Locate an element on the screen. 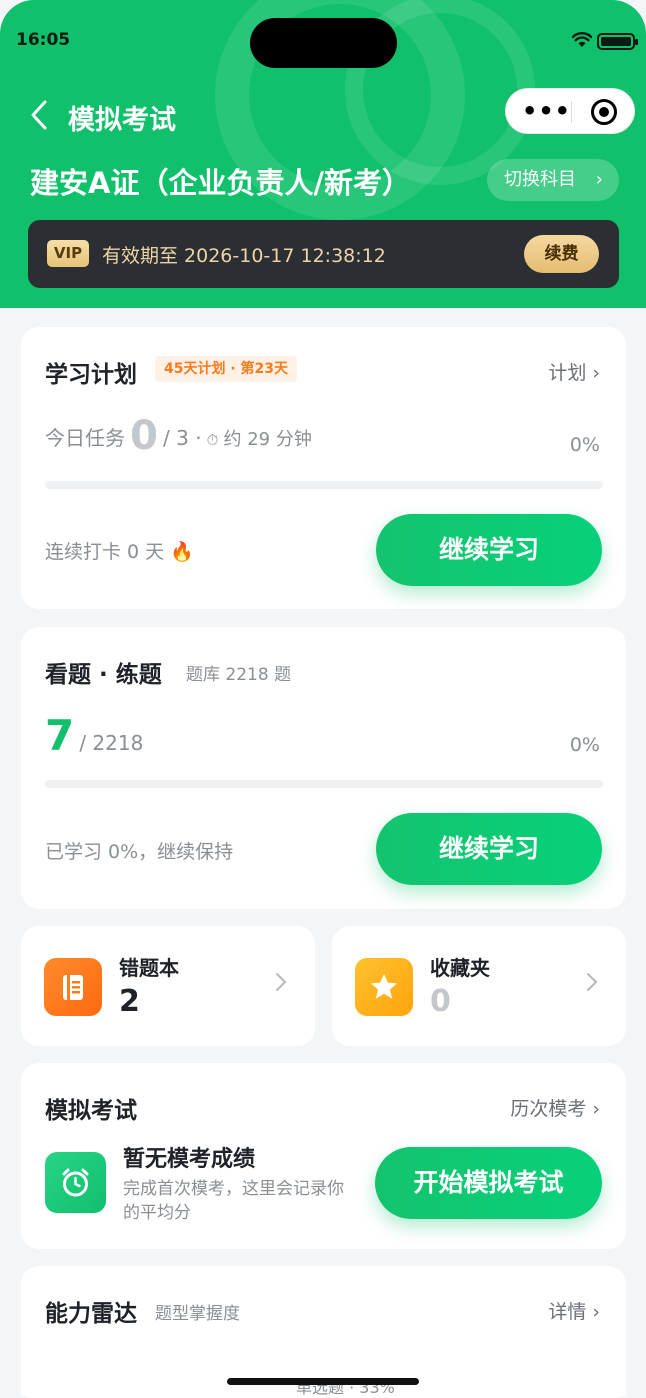 This screenshot has height=1398, width=646. status-bar: 16:05 is located at coordinates (323, 35).